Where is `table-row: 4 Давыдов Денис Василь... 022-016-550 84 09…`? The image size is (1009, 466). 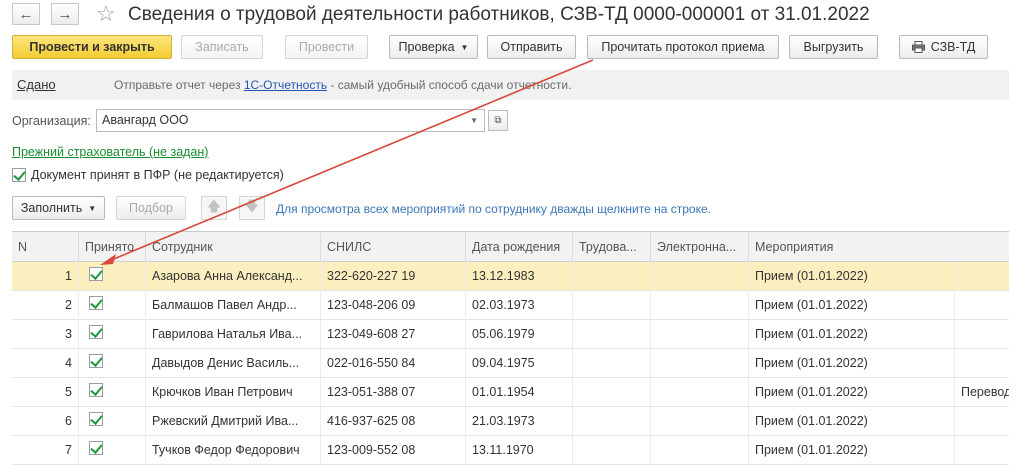 table-row: 4 Давыдов Денис Василь... 022-016-550 84 09… is located at coordinates (510, 363).